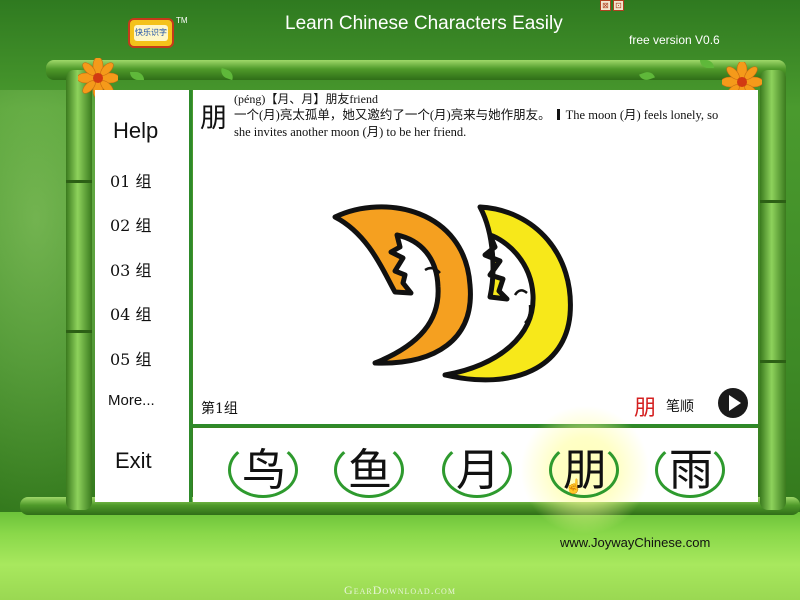  I want to click on separator-bar, so click(558, 114).